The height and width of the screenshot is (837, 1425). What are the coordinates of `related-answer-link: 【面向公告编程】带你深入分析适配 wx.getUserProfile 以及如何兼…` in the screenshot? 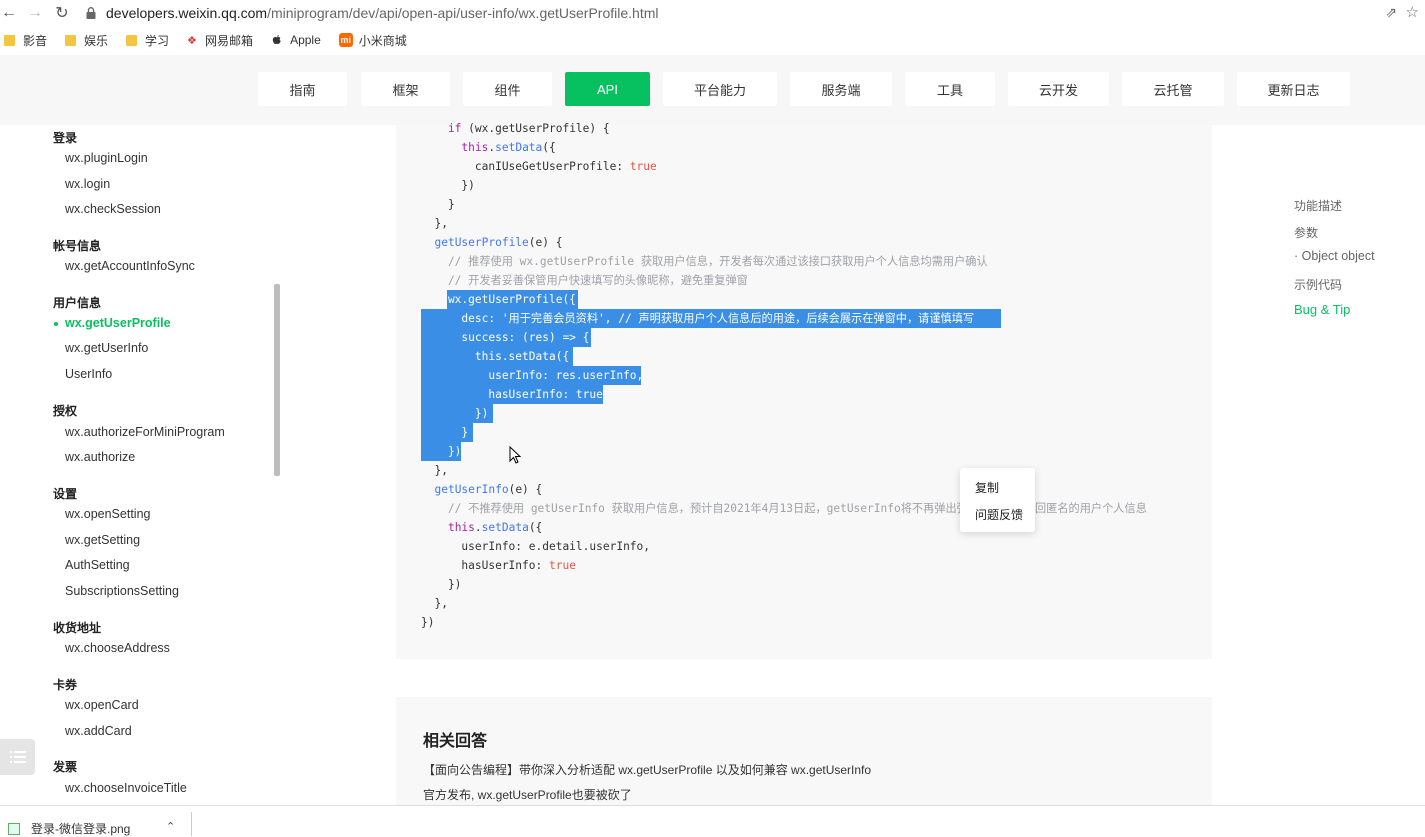 It's located at (647, 769).